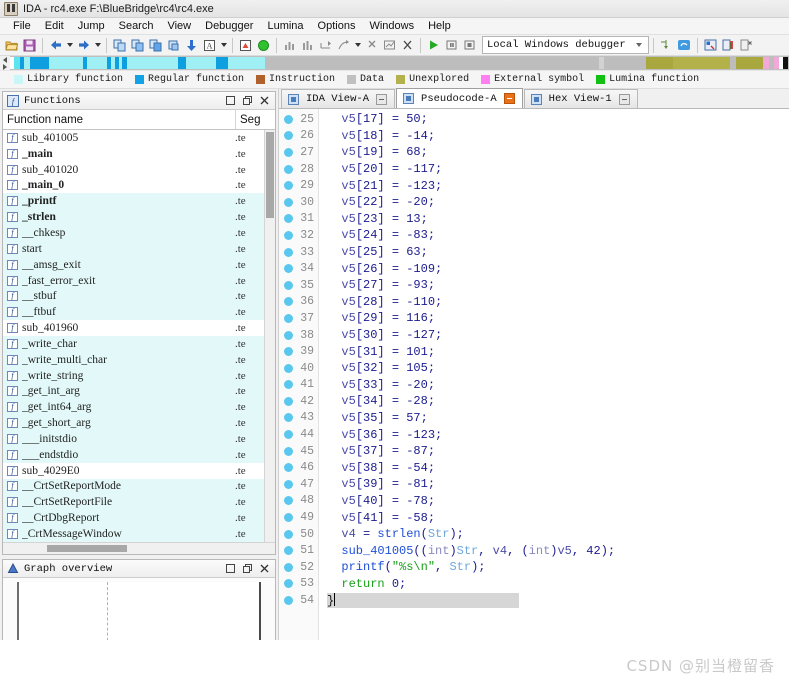 This screenshot has height=686, width=789. I want to click on options-icon, so click(710, 45).